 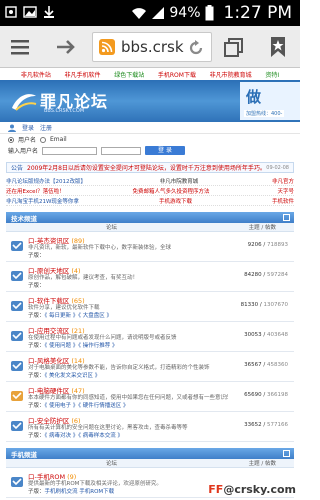 I want to click on menu-button, so click(x=20, y=47).